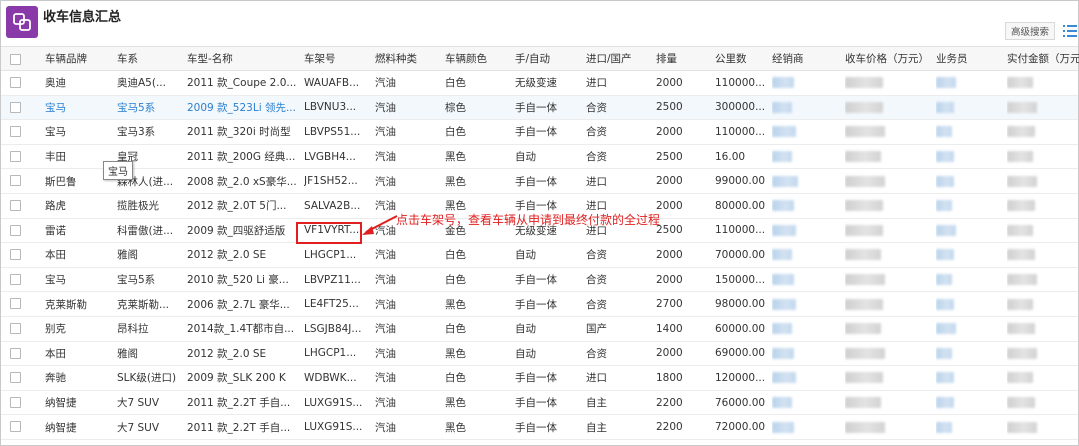 The width and height of the screenshot is (1079, 446). Describe the element at coordinates (970, 58) in the screenshot. I see `column-header-salesman: 业务员` at that location.